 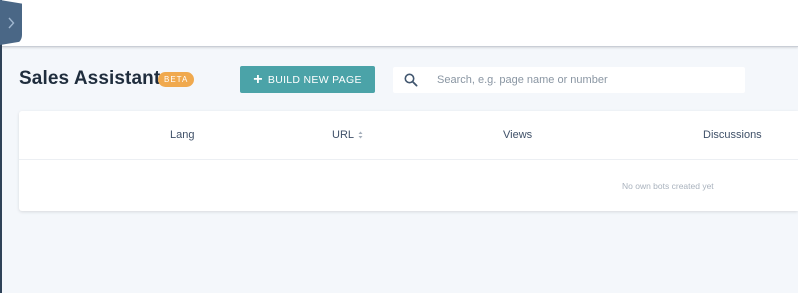 I want to click on column-header-url: URL, so click(x=347, y=135).